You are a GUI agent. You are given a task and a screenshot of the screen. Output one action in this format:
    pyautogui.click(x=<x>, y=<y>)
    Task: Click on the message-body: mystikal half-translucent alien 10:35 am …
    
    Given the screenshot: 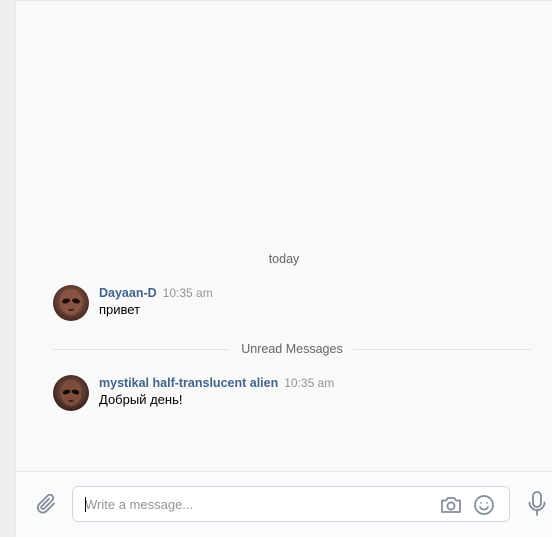 What is the action you would take?
    pyautogui.click(x=216, y=391)
    